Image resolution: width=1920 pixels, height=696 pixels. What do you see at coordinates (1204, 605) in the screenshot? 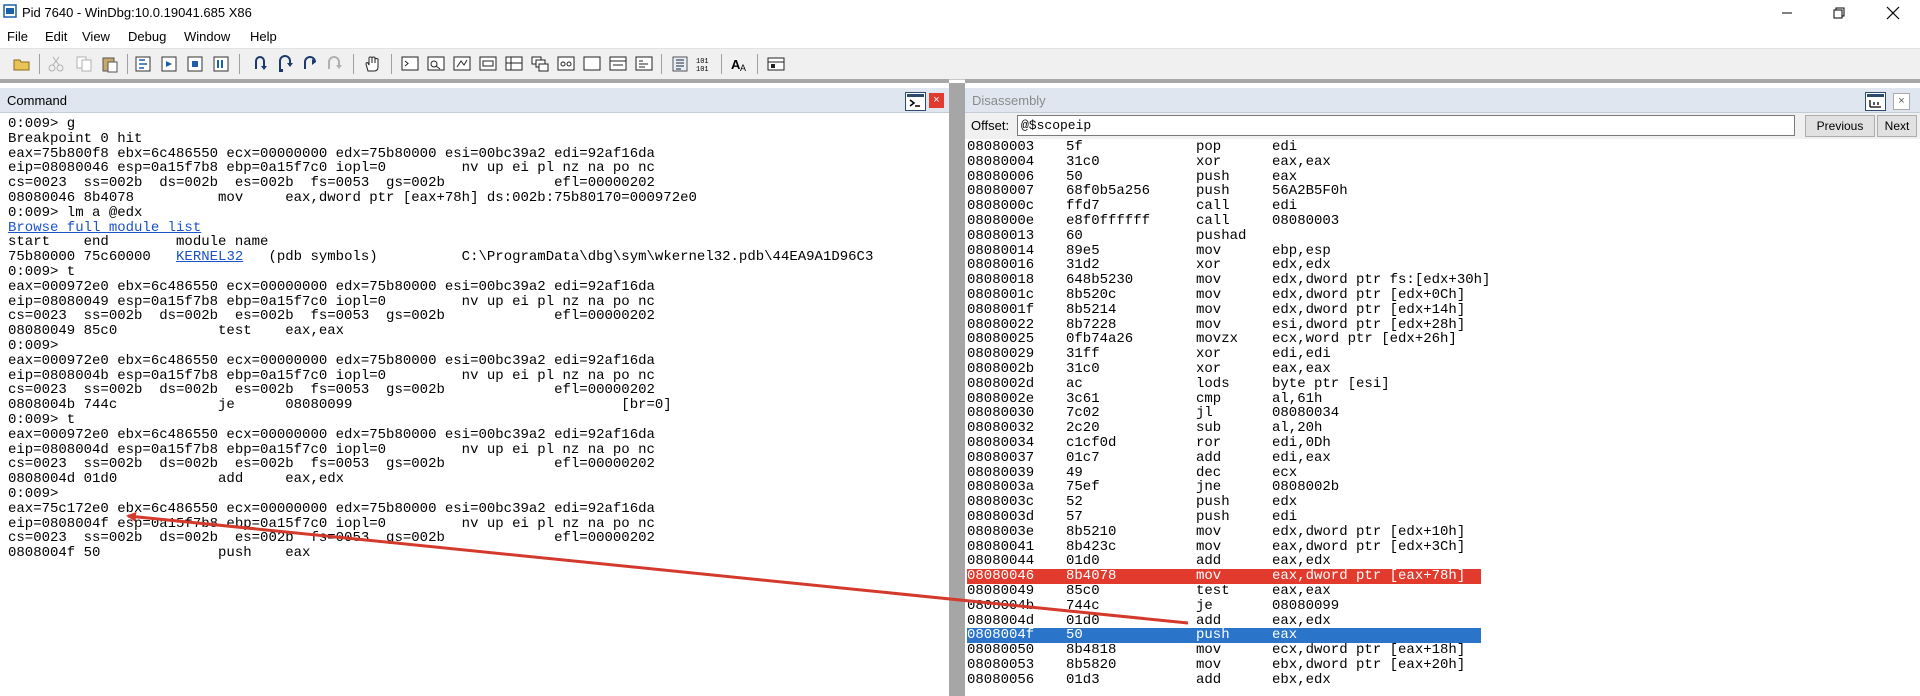
I see `instruction-mnemonic: je` at bounding box center [1204, 605].